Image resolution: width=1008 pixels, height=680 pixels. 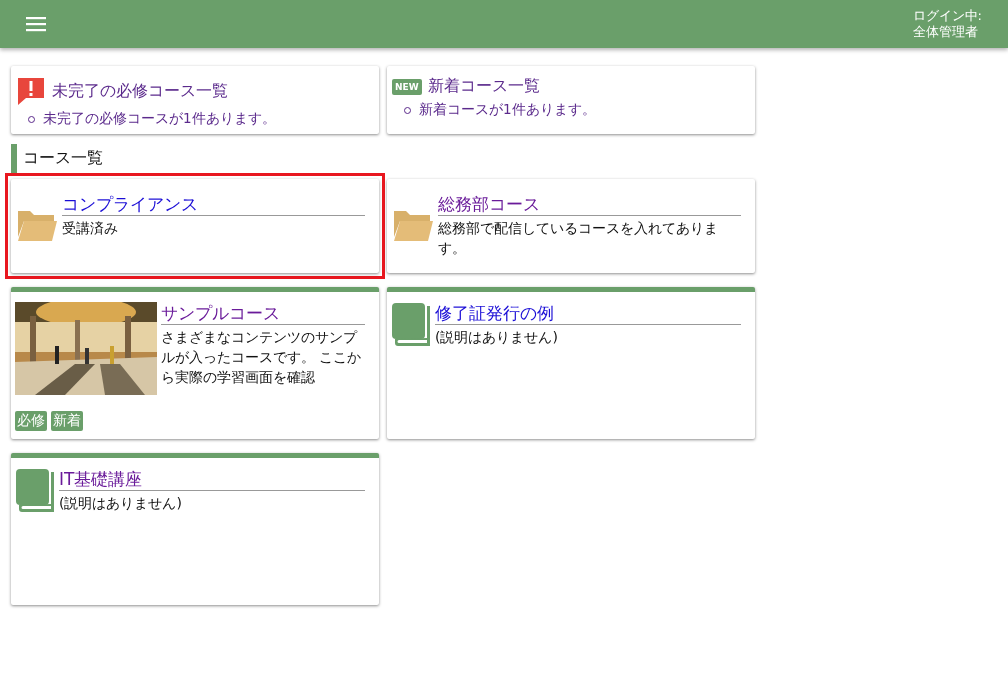 I want to click on course-card: IT基礎講座 (説明はありません), so click(x=195, y=529).